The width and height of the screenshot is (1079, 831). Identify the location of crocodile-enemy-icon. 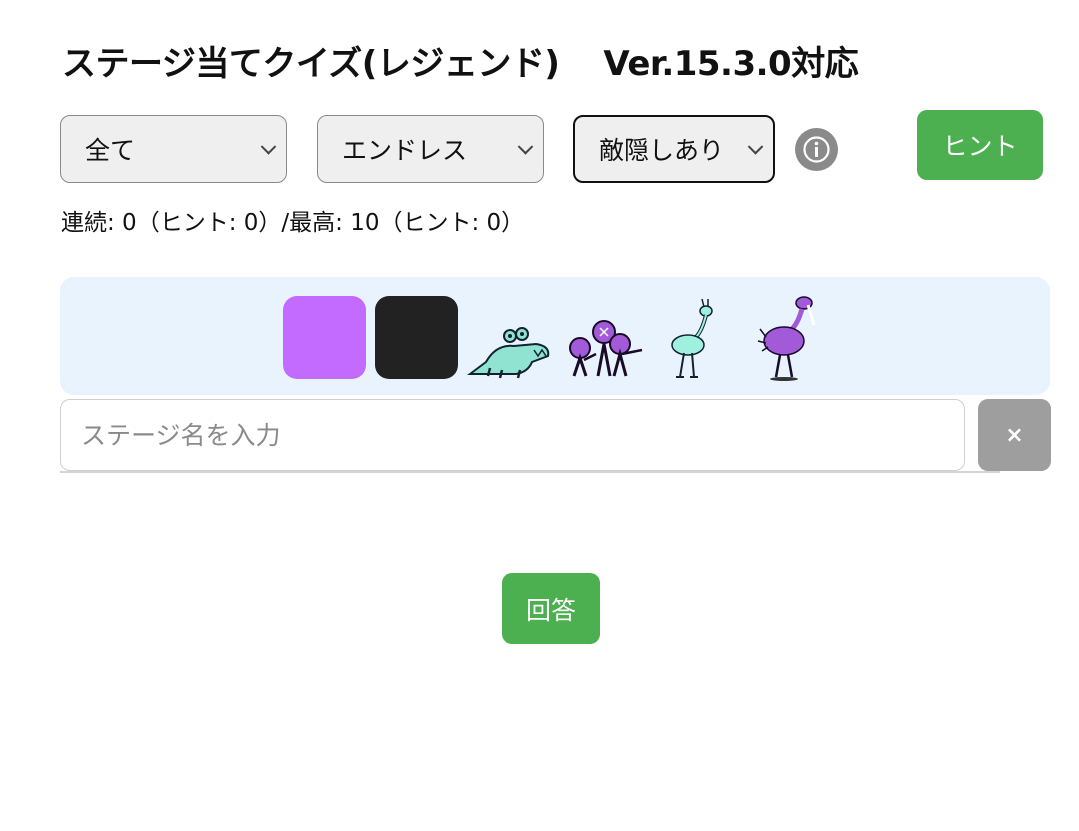
(508, 353).